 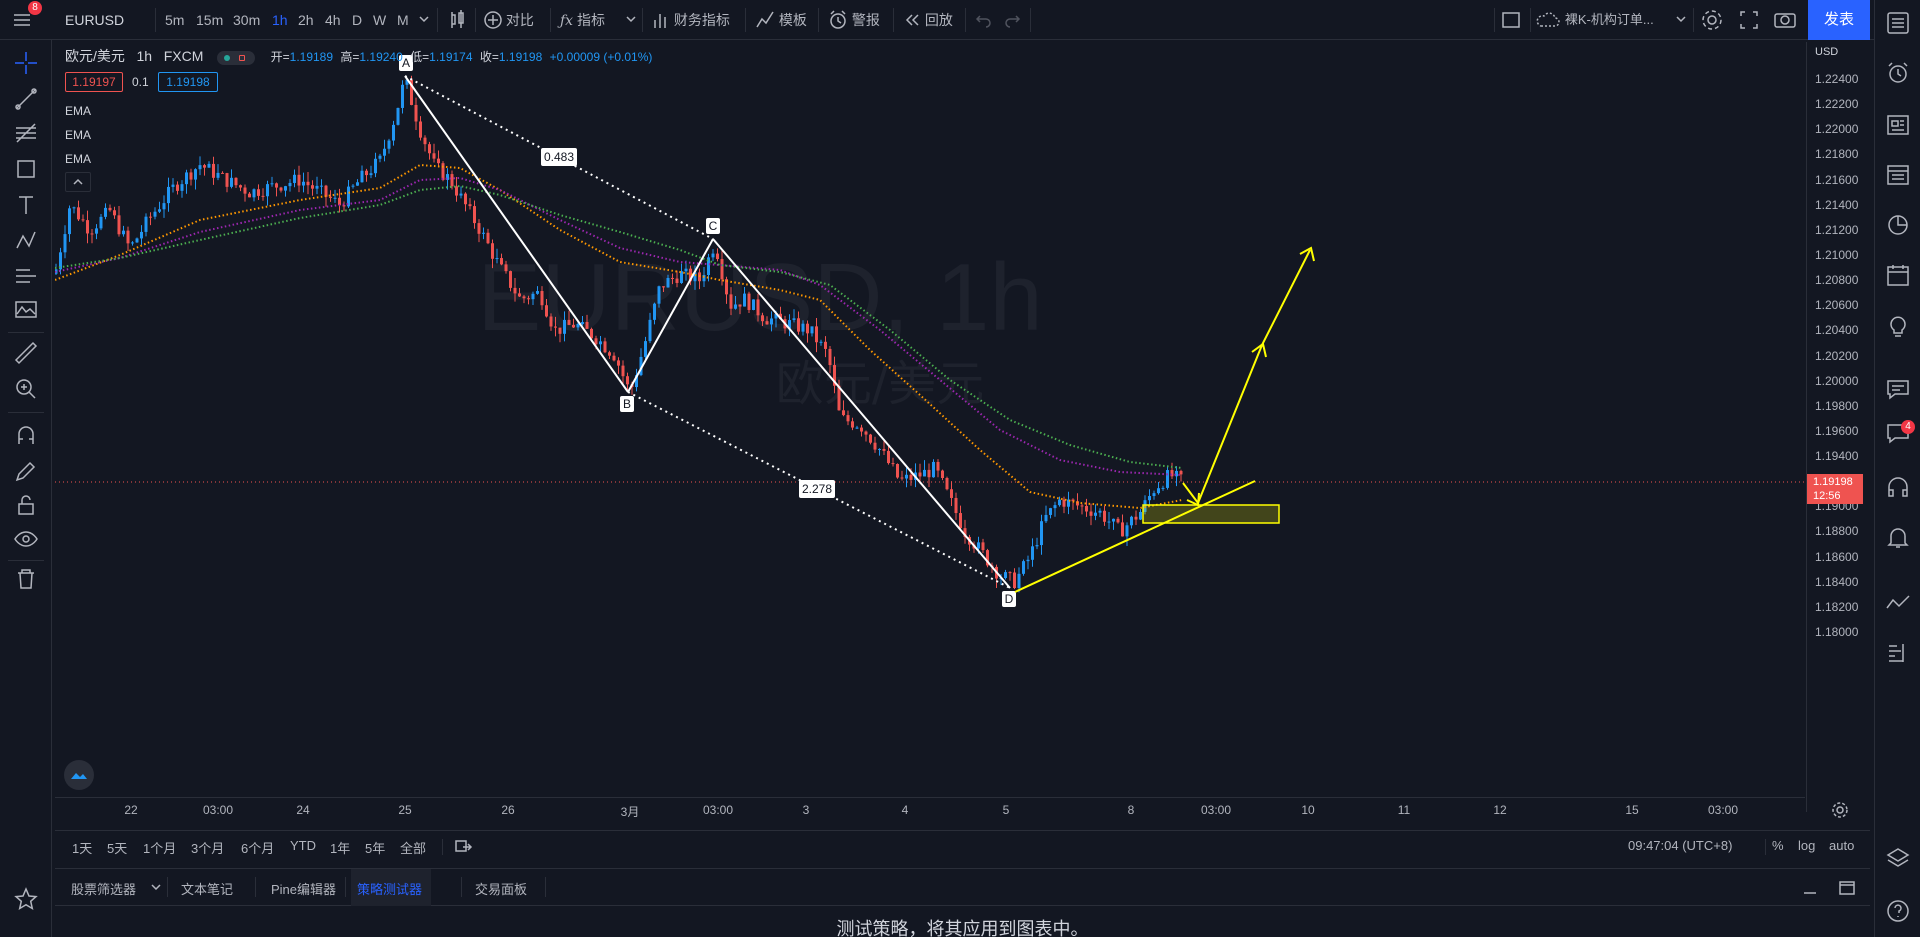 I want to click on crosshair-tool, so click(x=26, y=63).